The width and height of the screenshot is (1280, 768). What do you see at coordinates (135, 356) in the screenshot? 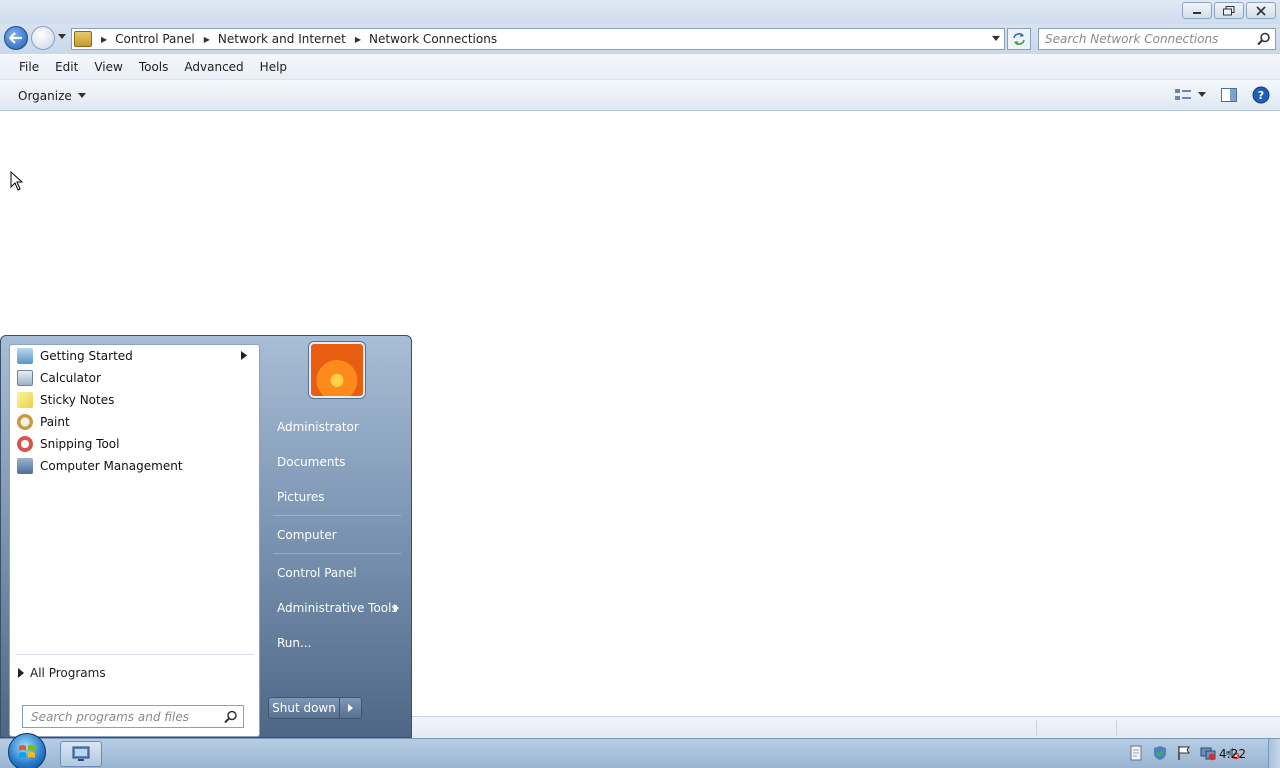
I see `program-getting-started: Getting Started` at bounding box center [135, 356].